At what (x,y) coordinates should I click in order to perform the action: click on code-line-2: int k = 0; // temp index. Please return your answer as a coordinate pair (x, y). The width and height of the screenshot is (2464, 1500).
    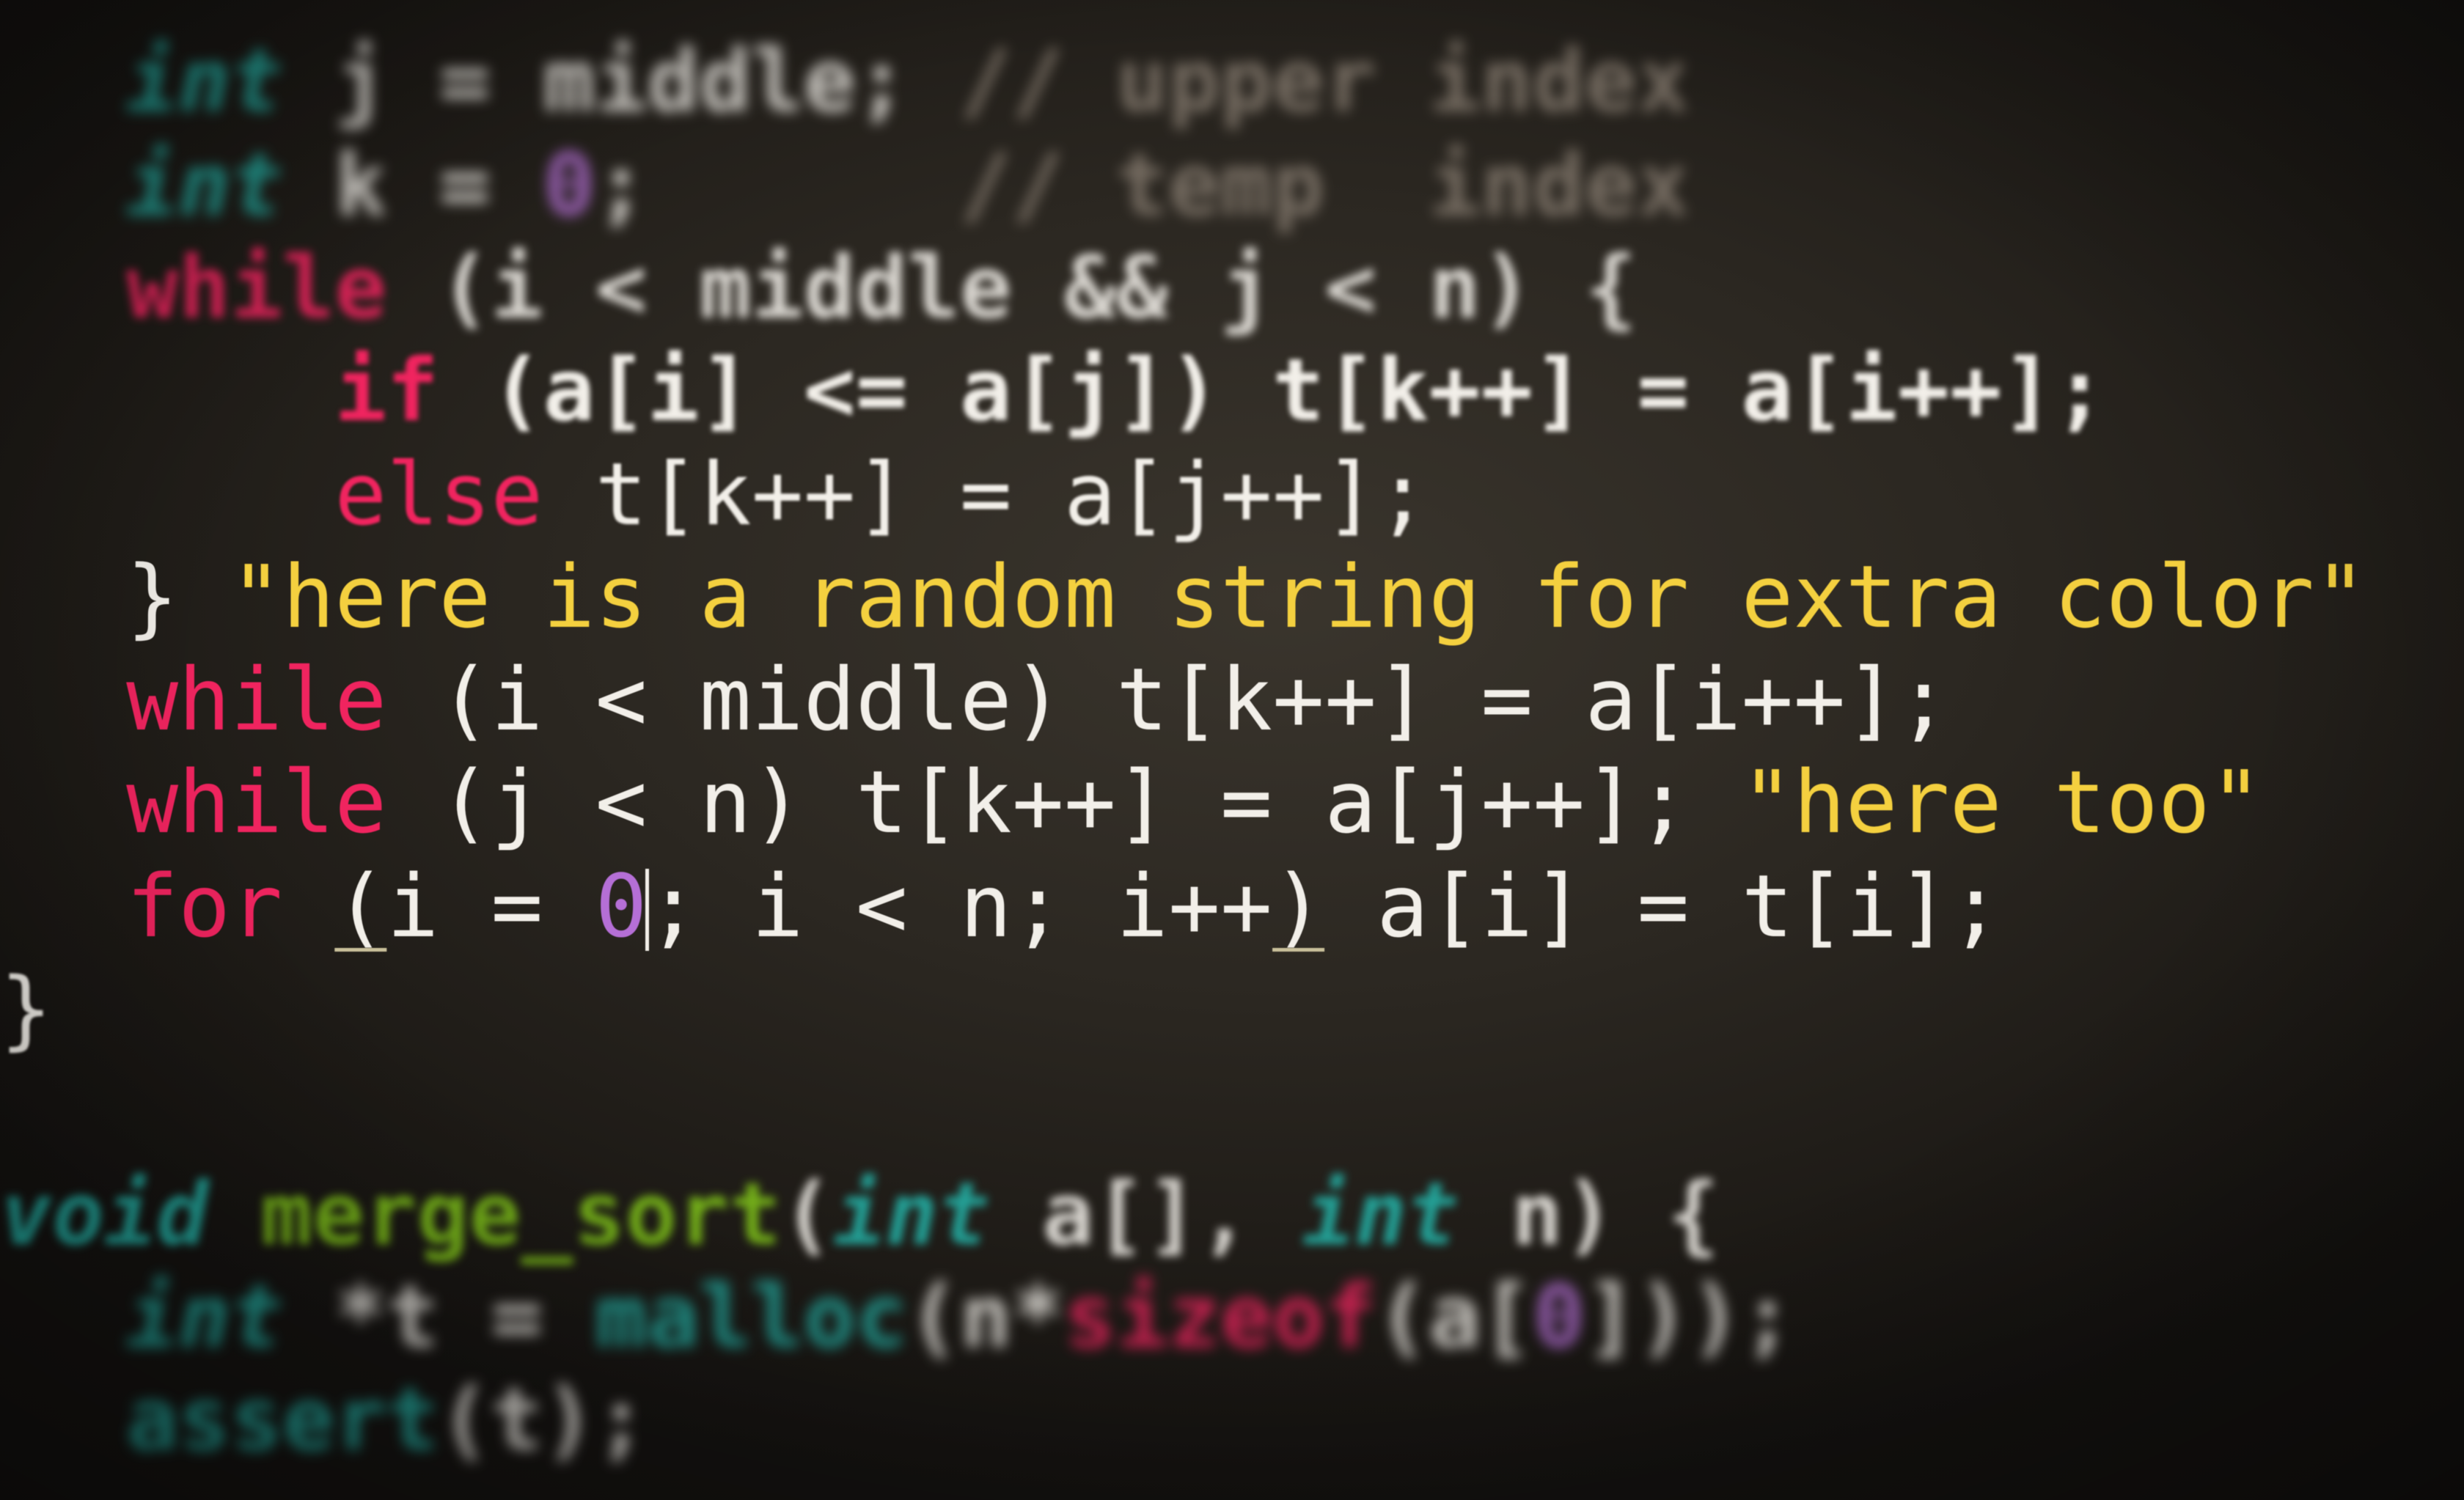
    Looking at the image, I should click on (855, 185).